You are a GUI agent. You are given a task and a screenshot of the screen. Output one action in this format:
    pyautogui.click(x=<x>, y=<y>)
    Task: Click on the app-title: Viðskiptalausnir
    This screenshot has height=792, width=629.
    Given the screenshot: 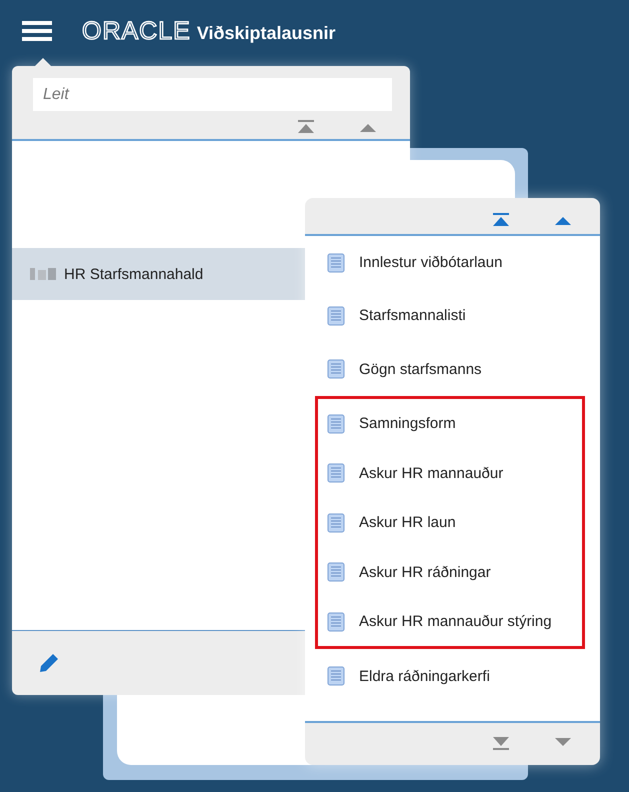 What is the action you would take?
    pyautogui.click(x=266, y=33)
    